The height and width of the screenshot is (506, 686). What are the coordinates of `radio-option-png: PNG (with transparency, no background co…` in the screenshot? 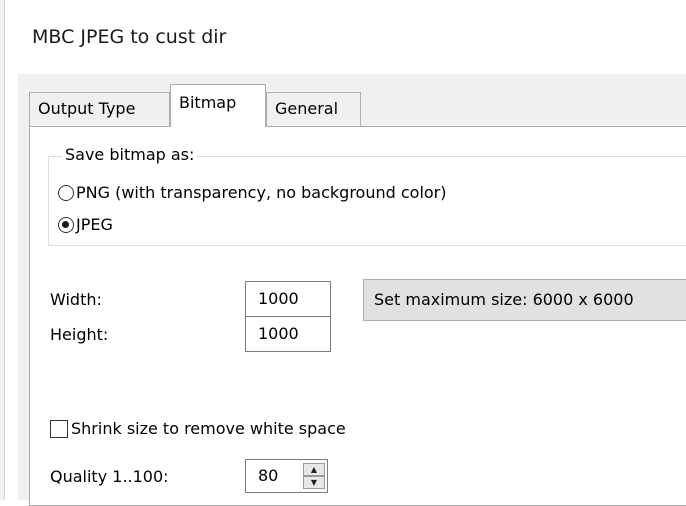 It's located at (252, 192).